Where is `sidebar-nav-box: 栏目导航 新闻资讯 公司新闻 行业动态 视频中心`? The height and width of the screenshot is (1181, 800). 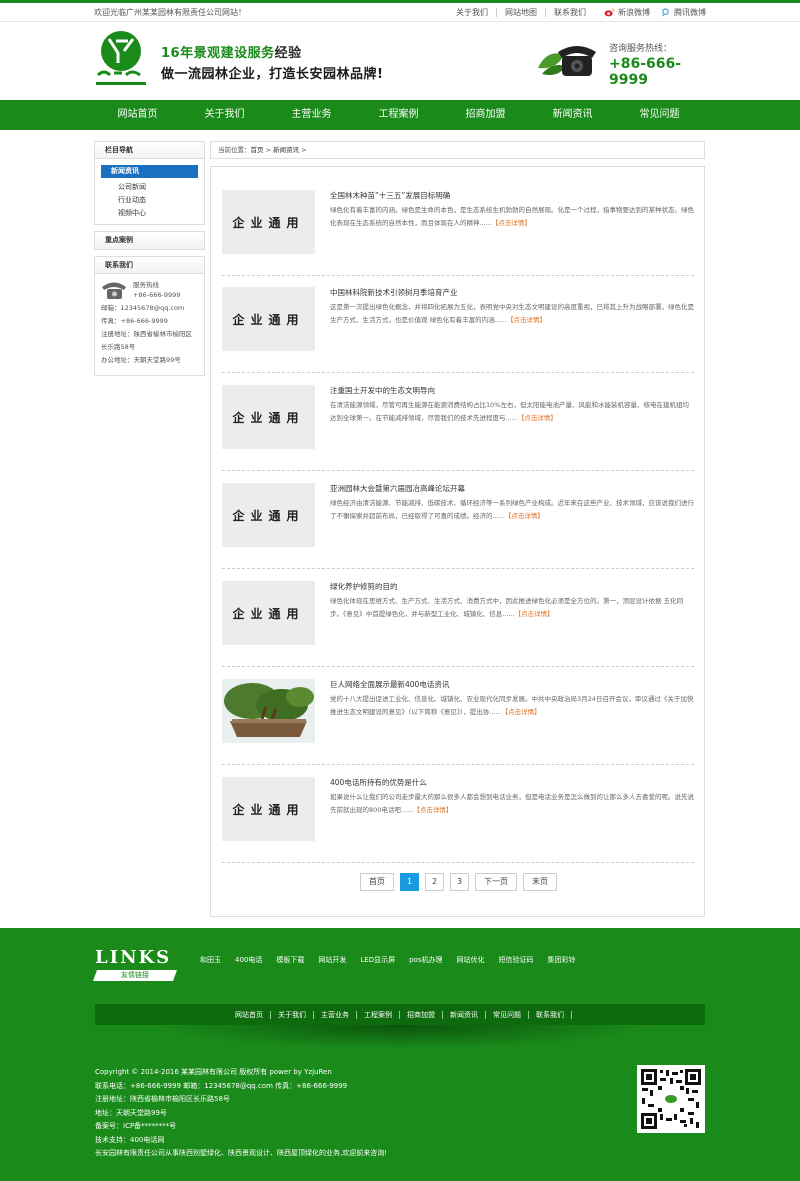 sidebar-nav-box: 栏目导航 新闻资讯 公司新闻 行业动态 视频中心 is located at coordinates (149, 183).